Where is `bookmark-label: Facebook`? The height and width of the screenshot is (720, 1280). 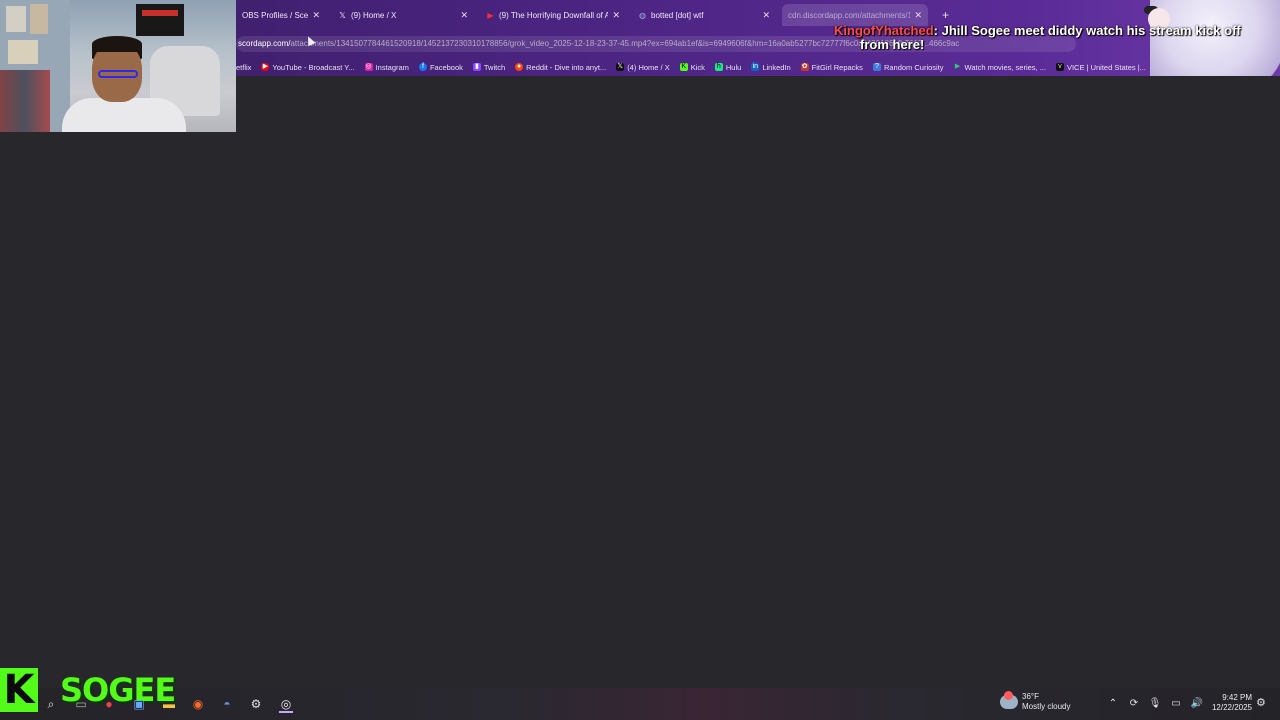 bookmark-label: Facebook is located at coordinates (446, 67).